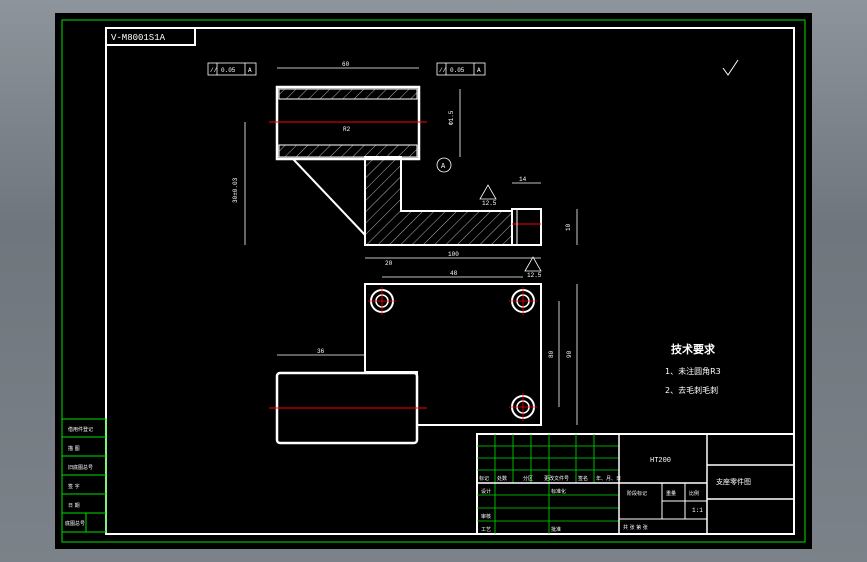  Describe the element at coordinates (214, 70) in the screenshot. I see `tolerance-left-symbol: //` at that location.